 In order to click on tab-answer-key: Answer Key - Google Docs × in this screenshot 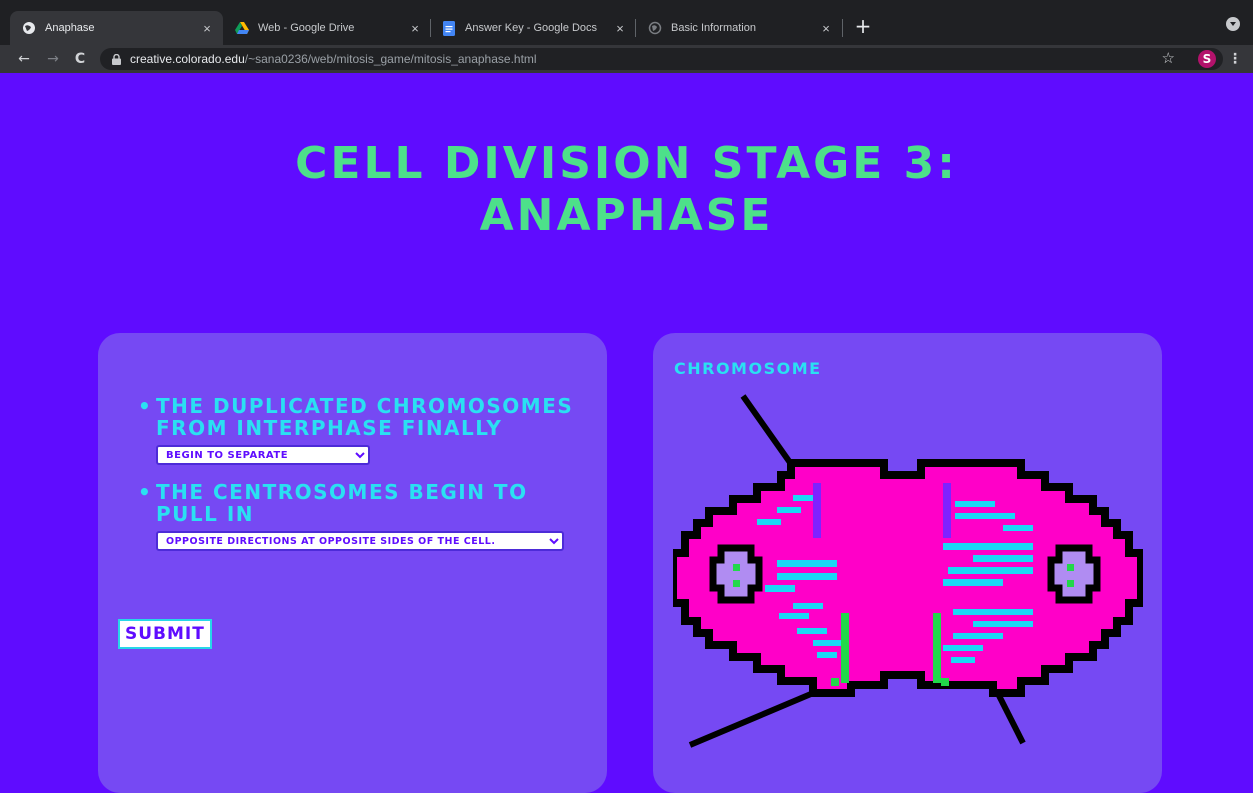, I will do `click(533, 28)`.